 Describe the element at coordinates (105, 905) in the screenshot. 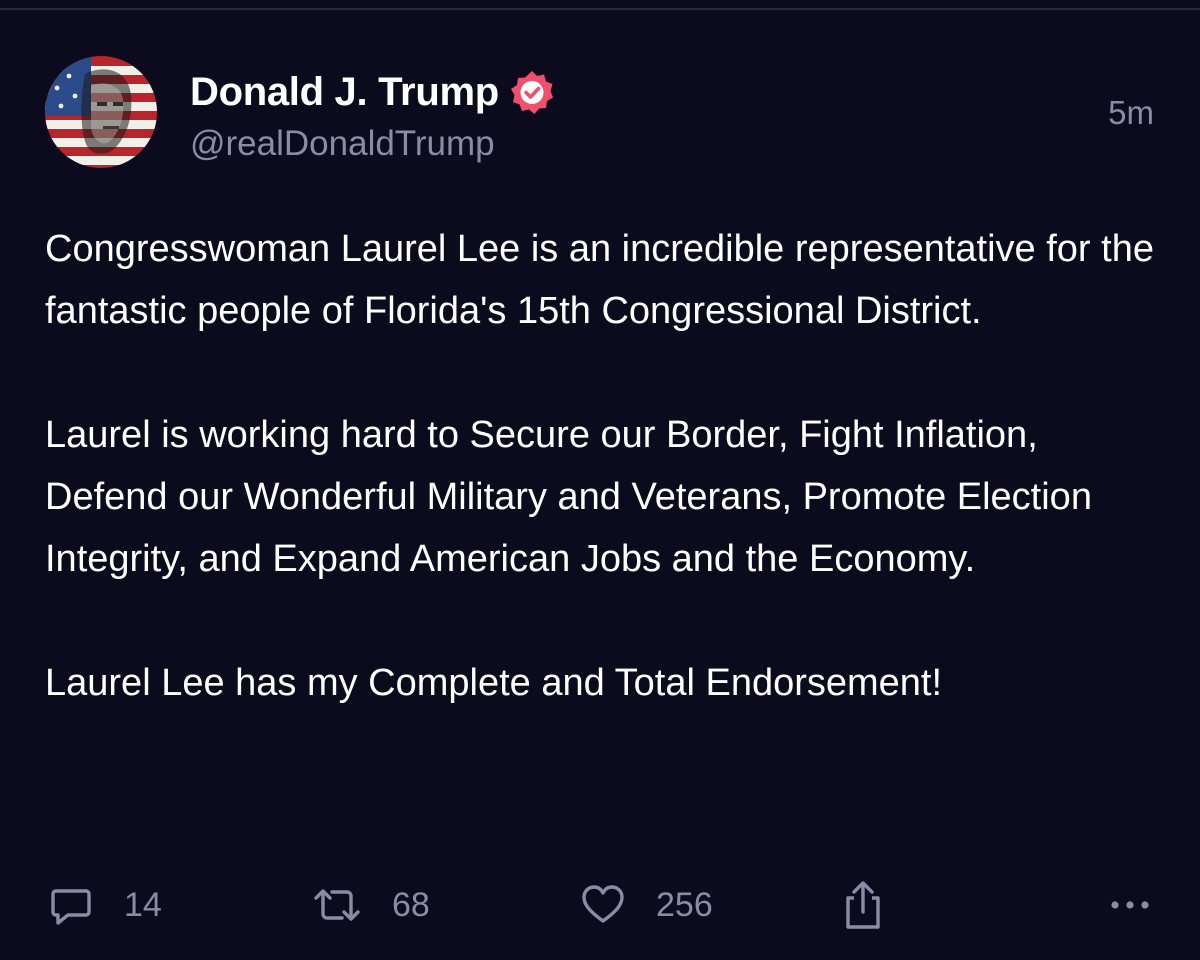

I see `reply-button: 14` at that location.